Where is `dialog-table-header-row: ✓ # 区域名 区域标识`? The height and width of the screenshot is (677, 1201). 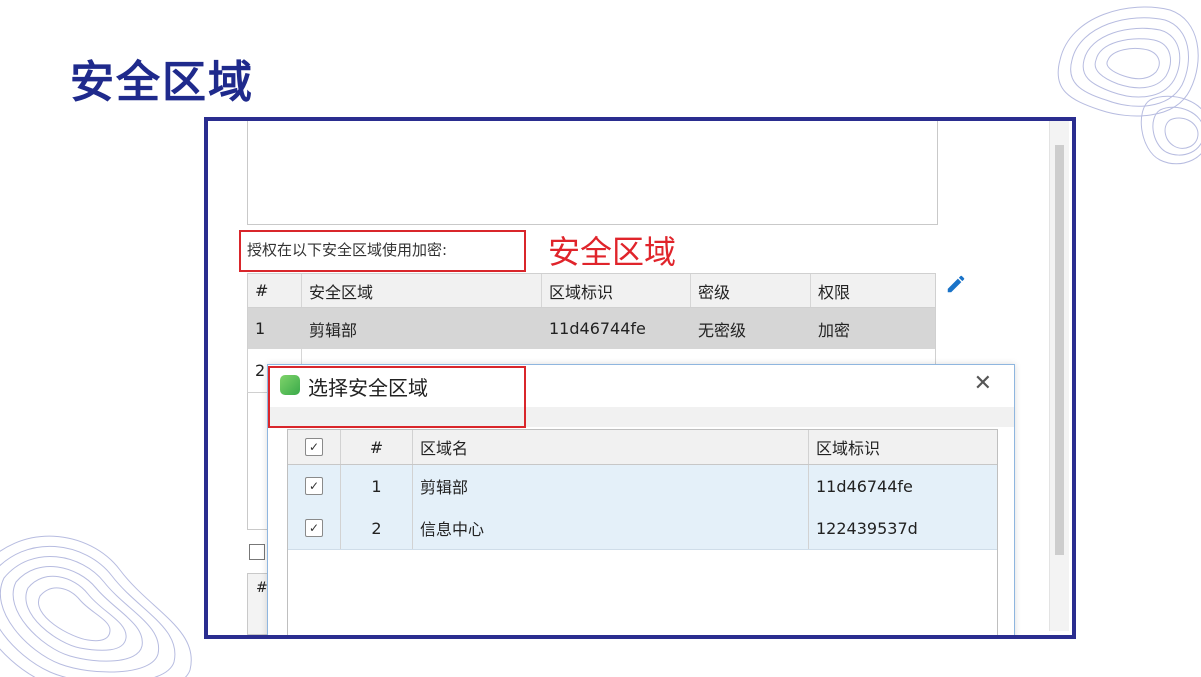 dialog-table-header-row: ✓ # 区域名 区域标识 is located at coordinates (642, 447).